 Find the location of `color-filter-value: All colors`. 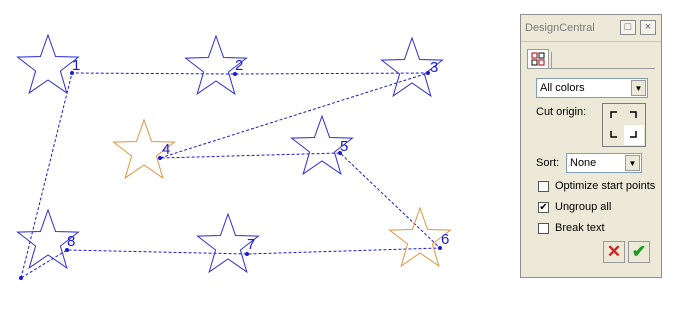

color-filter-value: All colors is located at coordinates (562, 88).